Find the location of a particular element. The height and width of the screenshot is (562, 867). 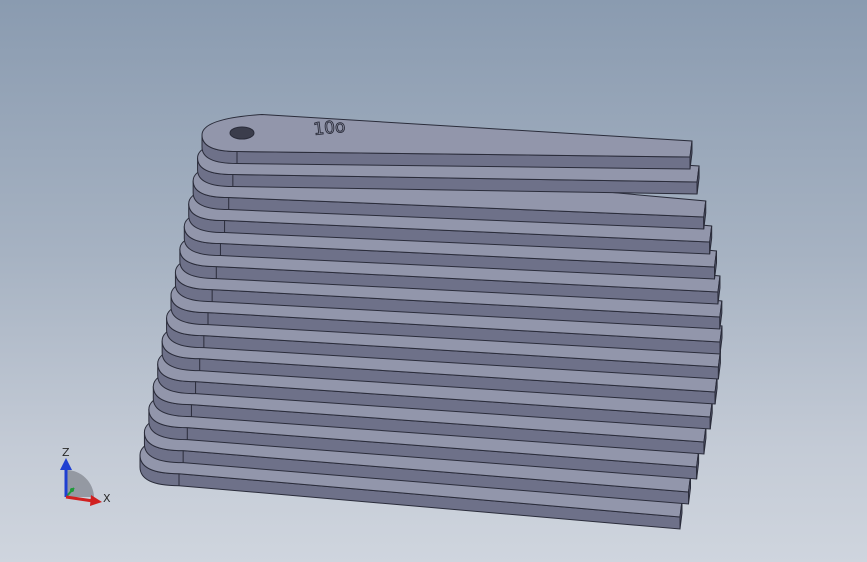

z-axis-label: Z is located at coordinates (66, 452).